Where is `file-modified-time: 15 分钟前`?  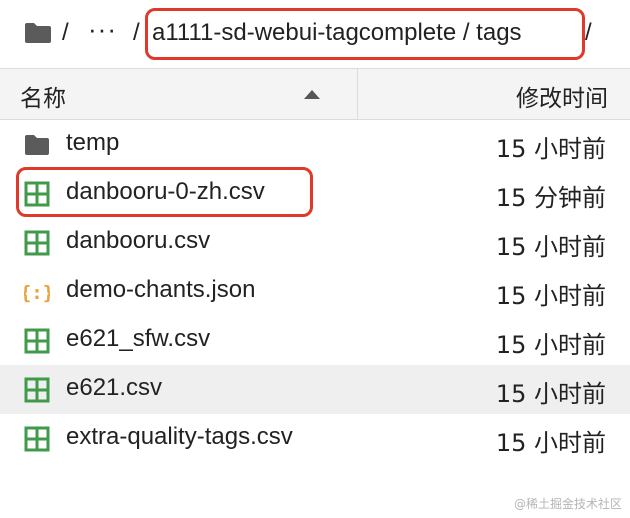
file-modified-time: 15 分钟前 is located at coordinates (550, 198).